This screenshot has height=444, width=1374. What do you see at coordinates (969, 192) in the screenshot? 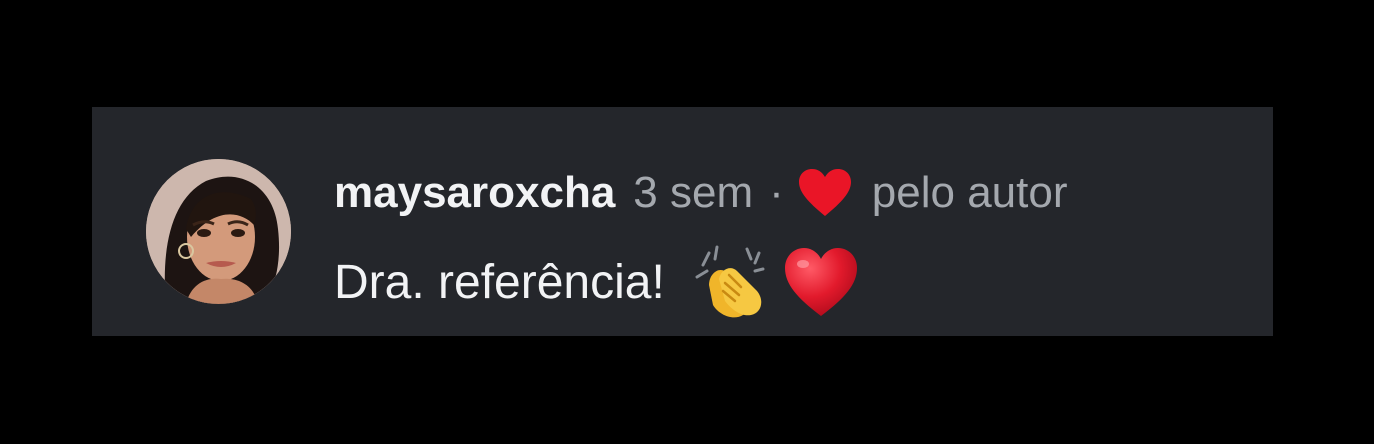
I see `liked-by-author-label: pelo autor` at bounding box center [969, 192].